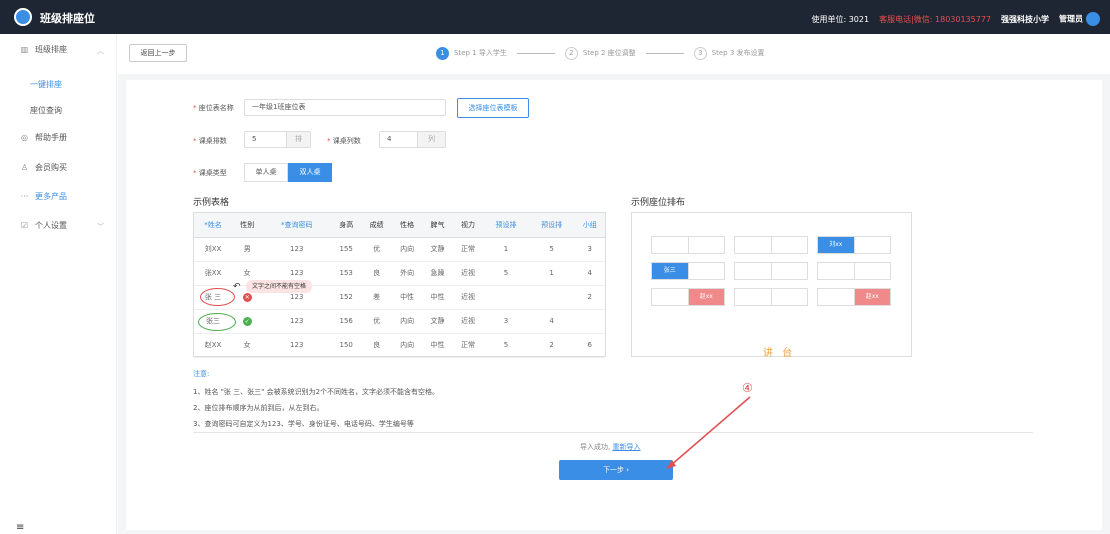 The height and width of the screenshot is (534, 1110). What do you see at coordinates (468, 321) in the screenshot?
I see `cell: 近视` at bounding box center [468, 321].